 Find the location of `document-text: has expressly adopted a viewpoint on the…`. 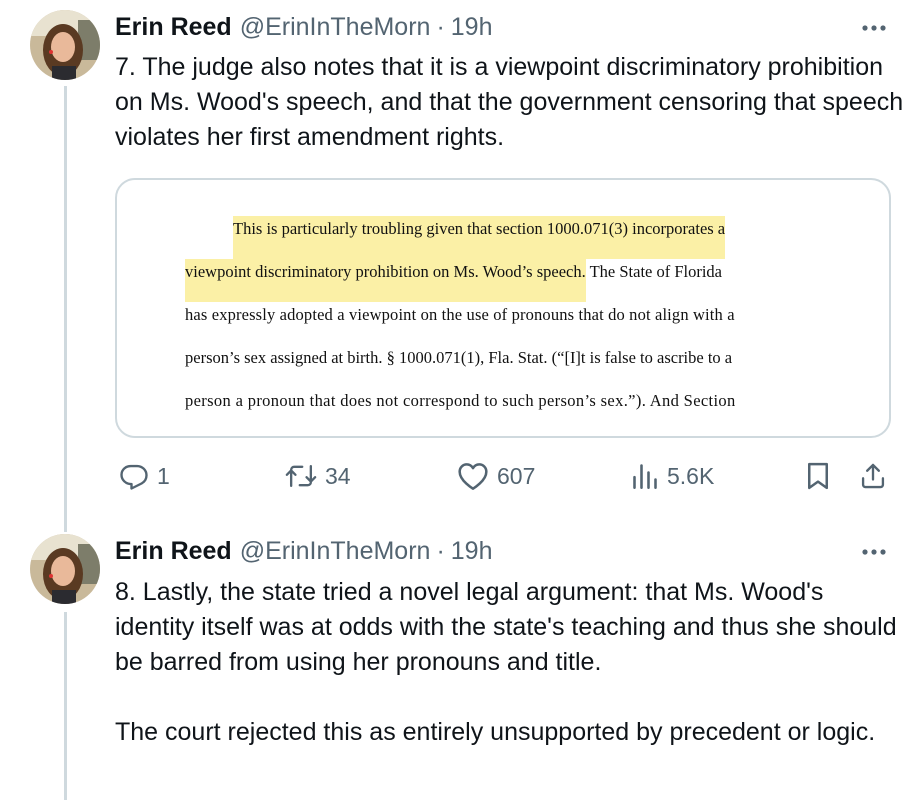

document-text: has expressly adopted a viewpoint on the… is located at coordinates (460, 314).